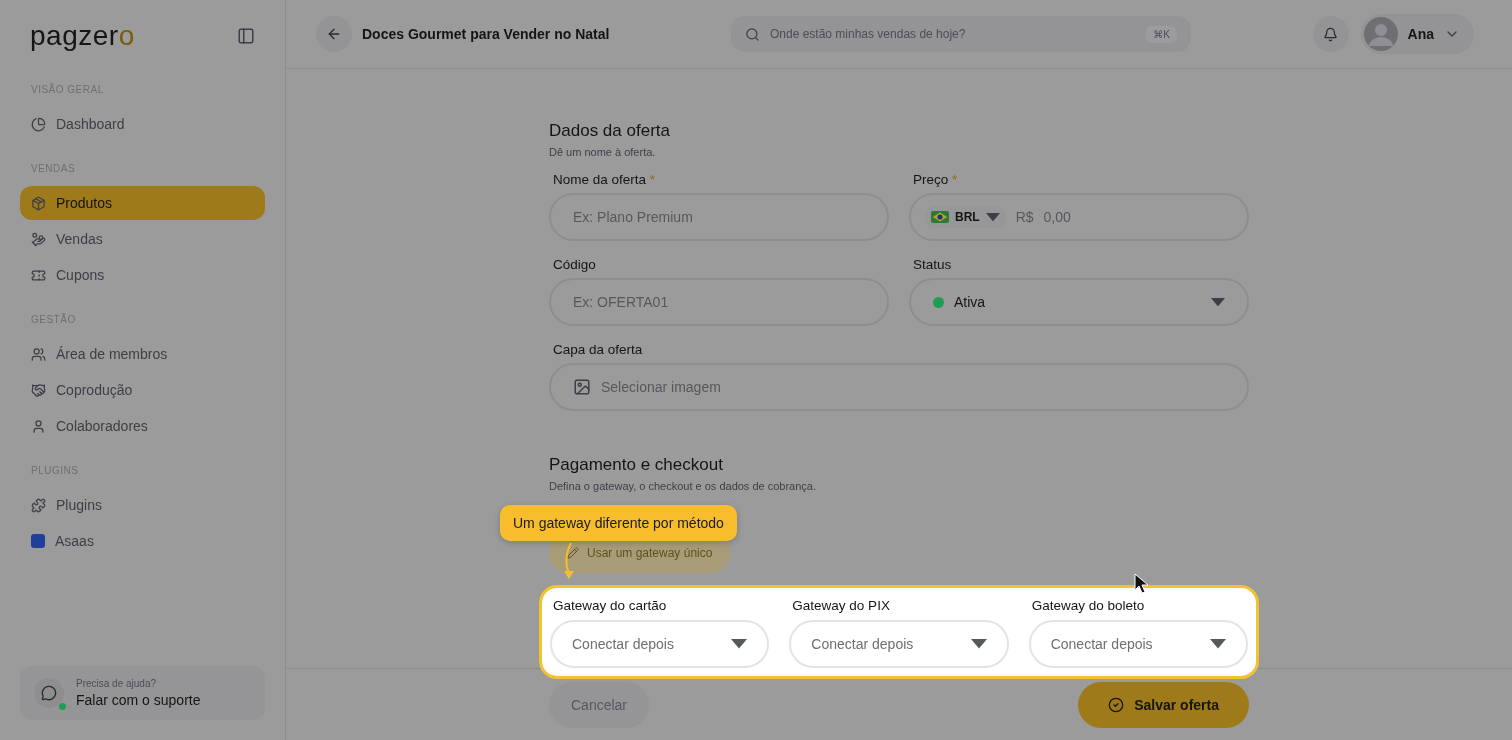 Image resolution: width=1512 pixels, height=740 pixels. I want to click on logo: pagzero, so click(82, 36).